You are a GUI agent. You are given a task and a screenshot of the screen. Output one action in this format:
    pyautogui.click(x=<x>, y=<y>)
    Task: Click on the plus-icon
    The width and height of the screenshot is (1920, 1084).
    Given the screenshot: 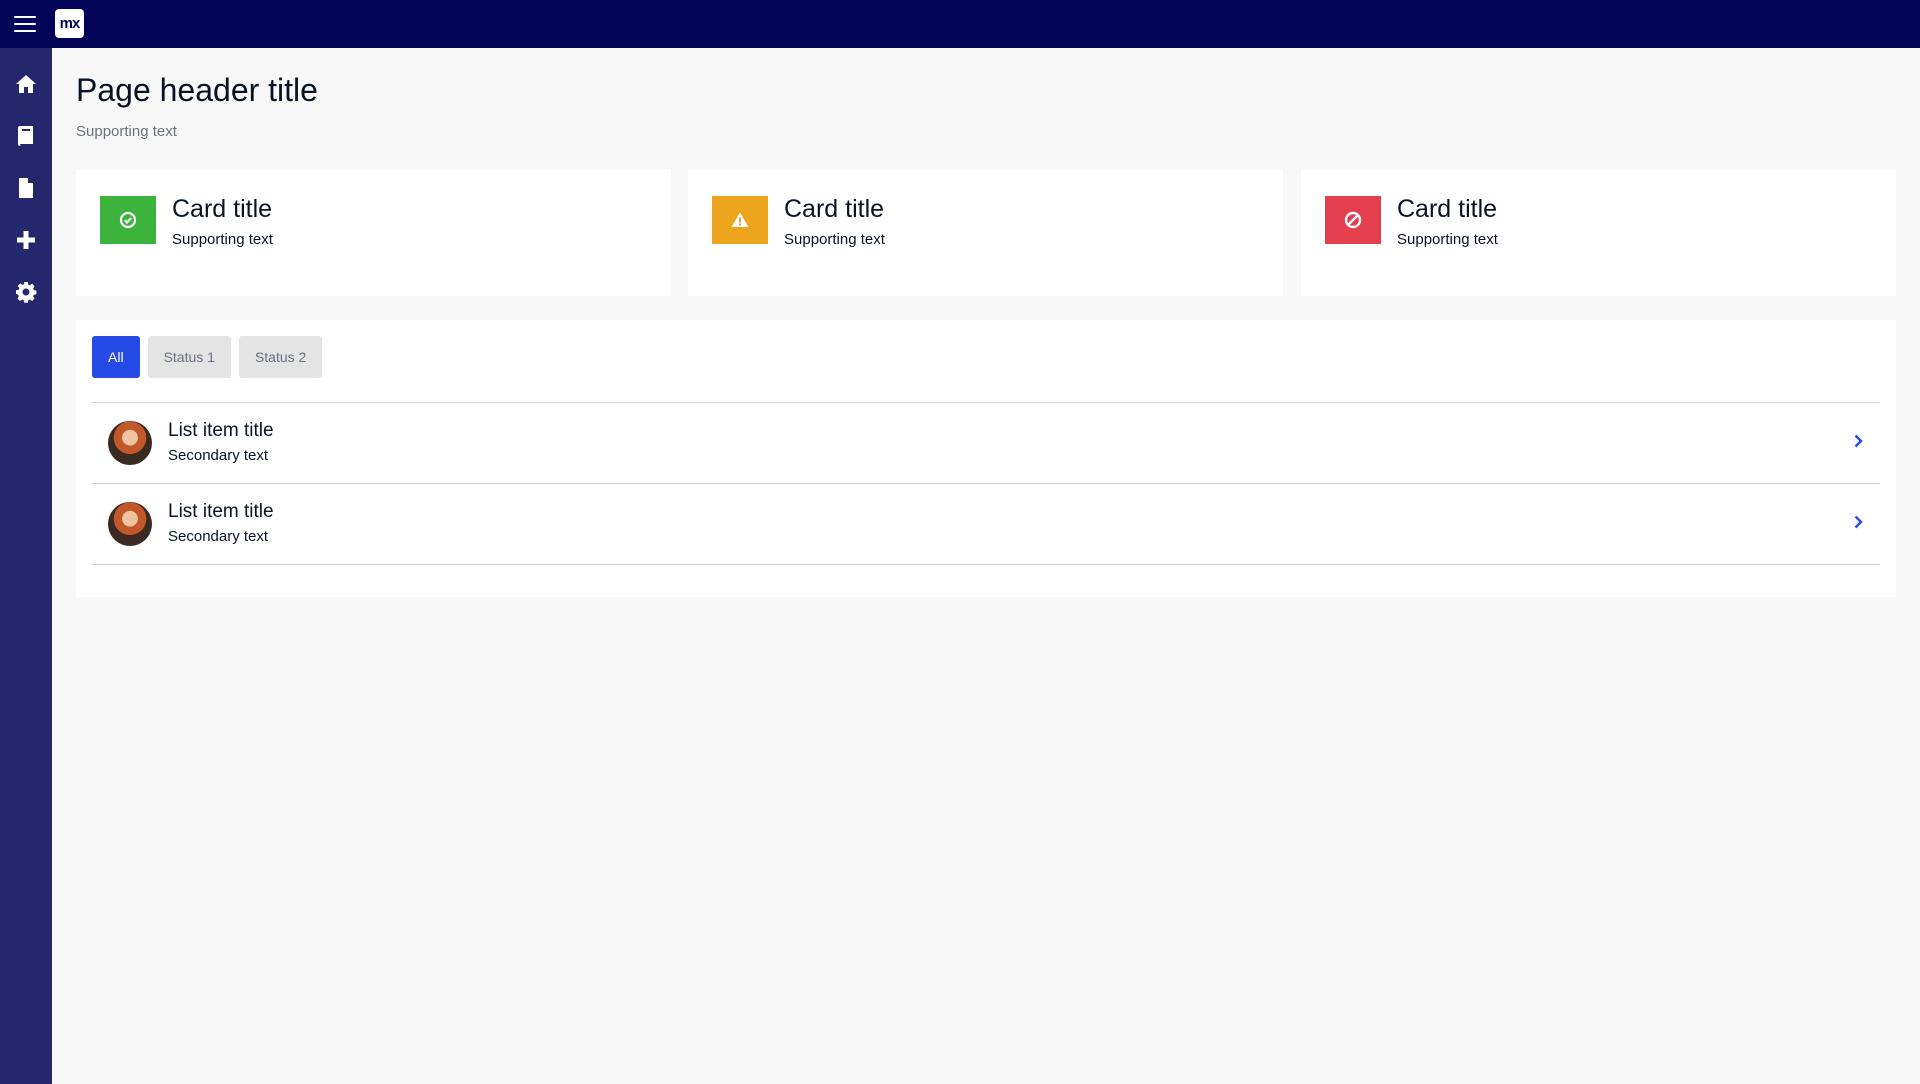 What is the action you would take?
    pyautogui.click(x=26, y=240)
    